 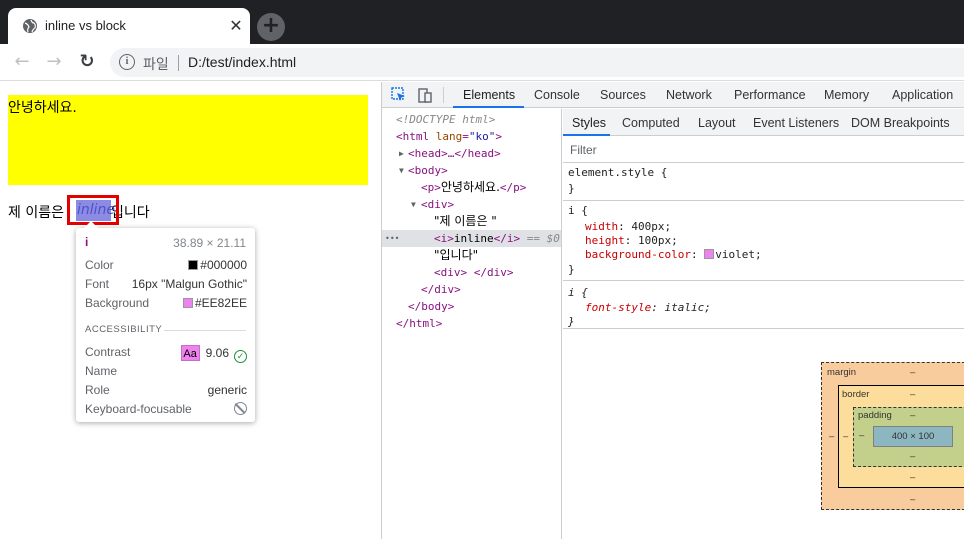 I want to click on more-icon: •••, so click(x=392, y=238).